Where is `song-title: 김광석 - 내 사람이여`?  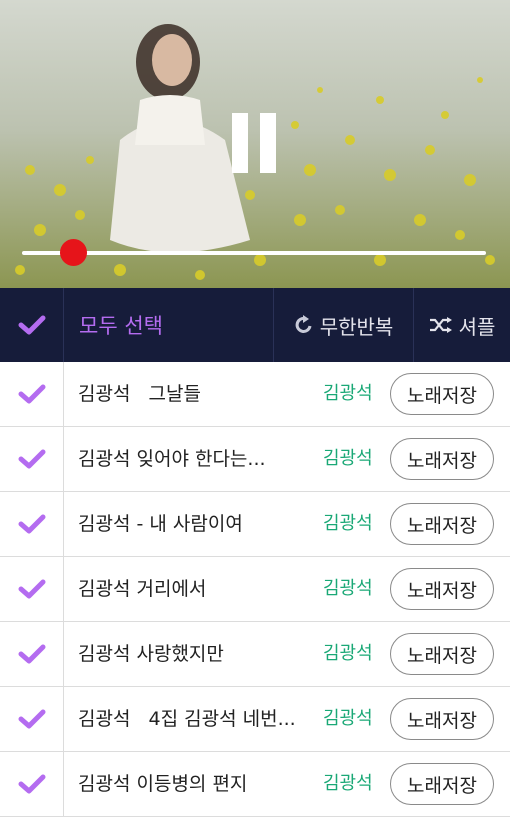
song-title: 김광석 - 내 사람이여 is located at coordinates (194, 524).